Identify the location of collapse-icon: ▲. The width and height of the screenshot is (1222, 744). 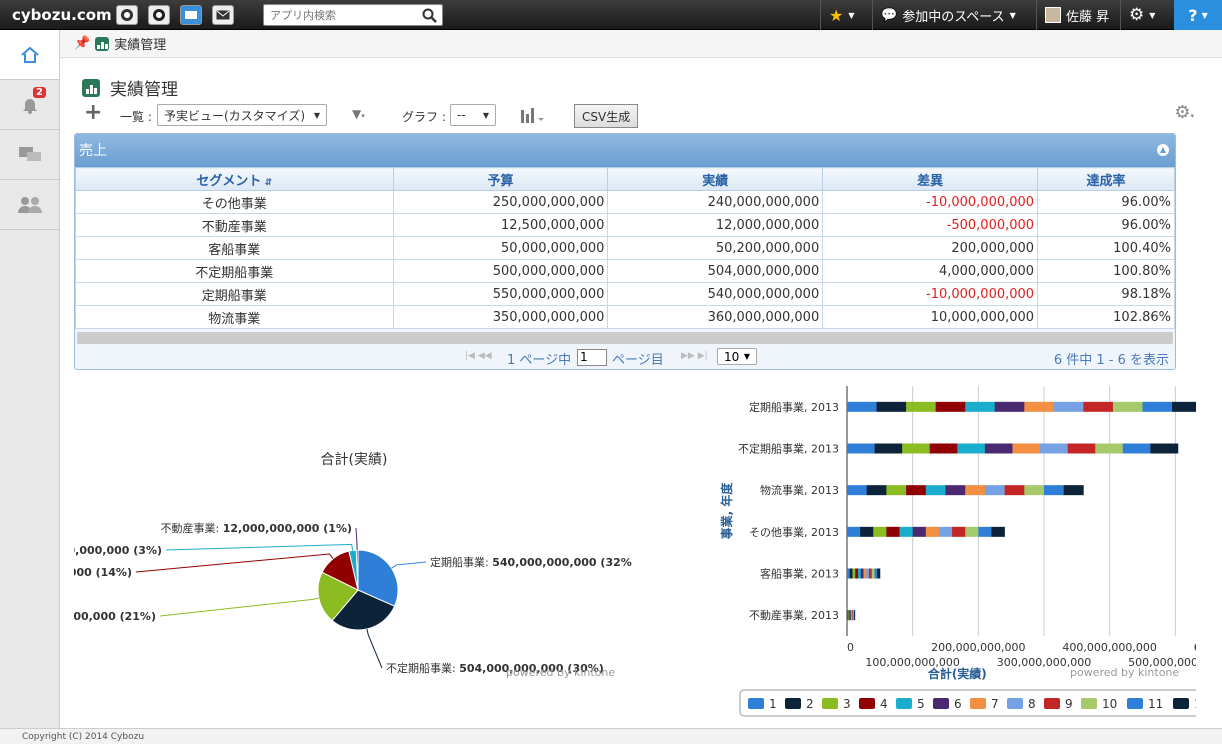
(1163, 150).